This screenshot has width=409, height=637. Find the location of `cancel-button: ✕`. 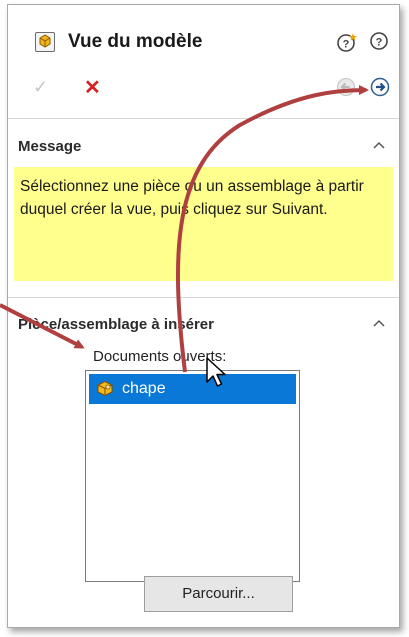

cancel-button: ✕ is located at coordinates (92, 87).